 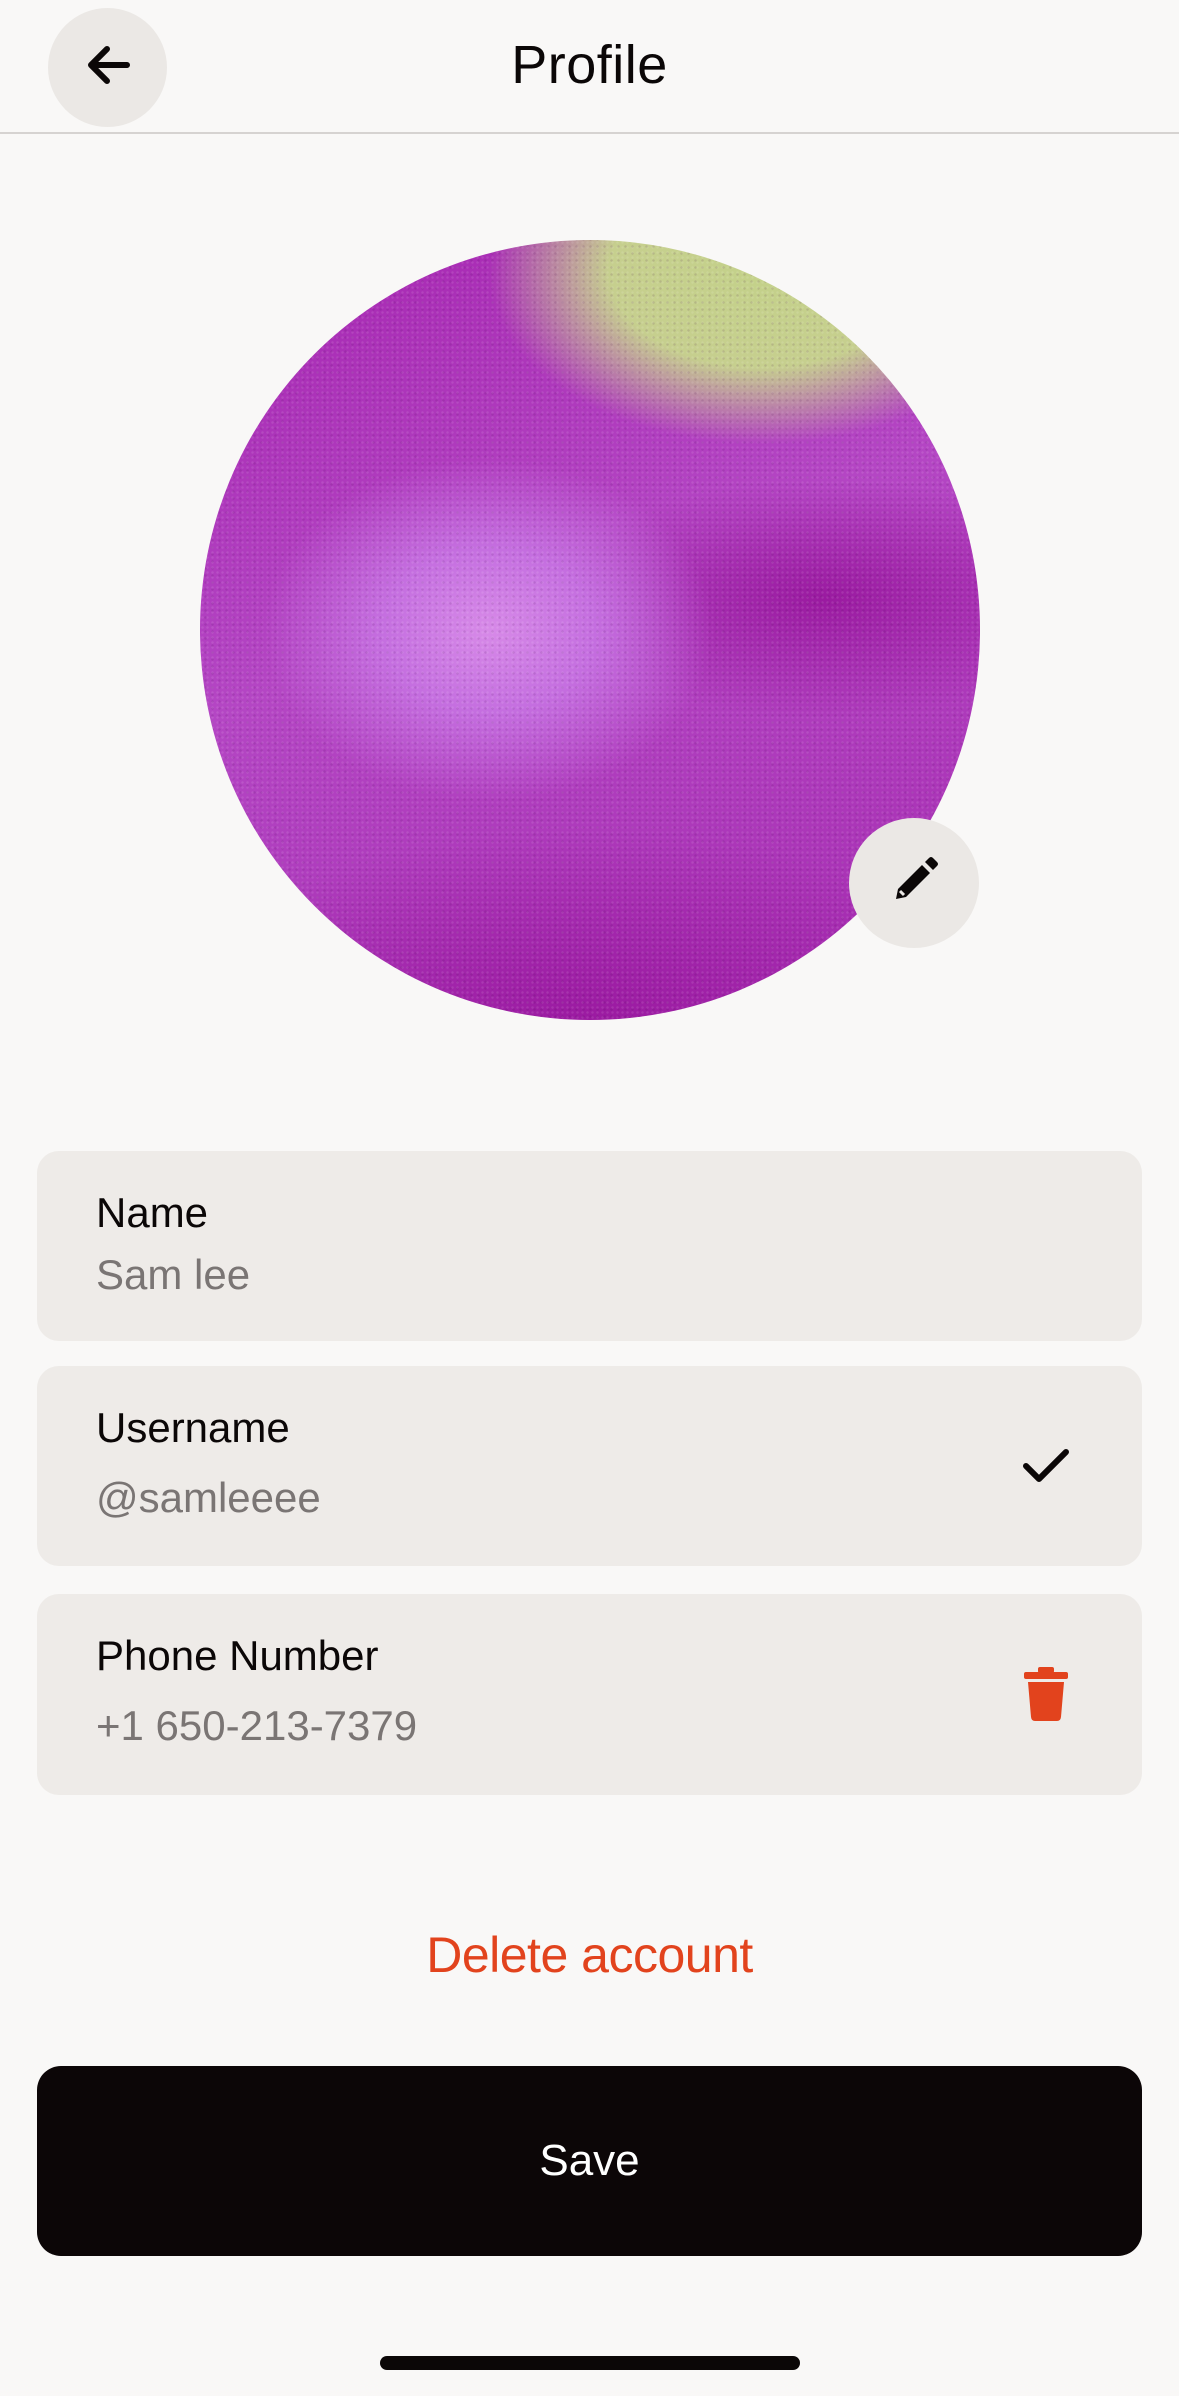 I want to click on phone-number-label: Phone Number, so click(x=237, y=1655).